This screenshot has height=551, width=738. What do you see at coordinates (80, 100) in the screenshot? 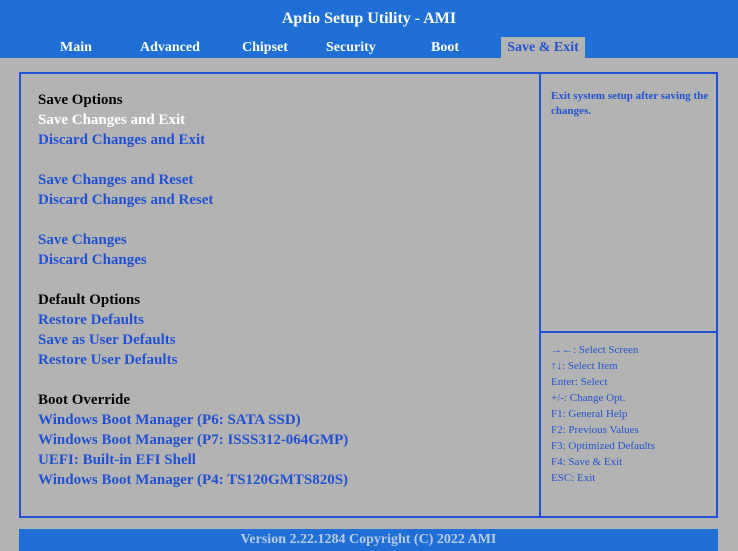
I see `section-header-save-options: Save Options` at bounding box center [80, 100].